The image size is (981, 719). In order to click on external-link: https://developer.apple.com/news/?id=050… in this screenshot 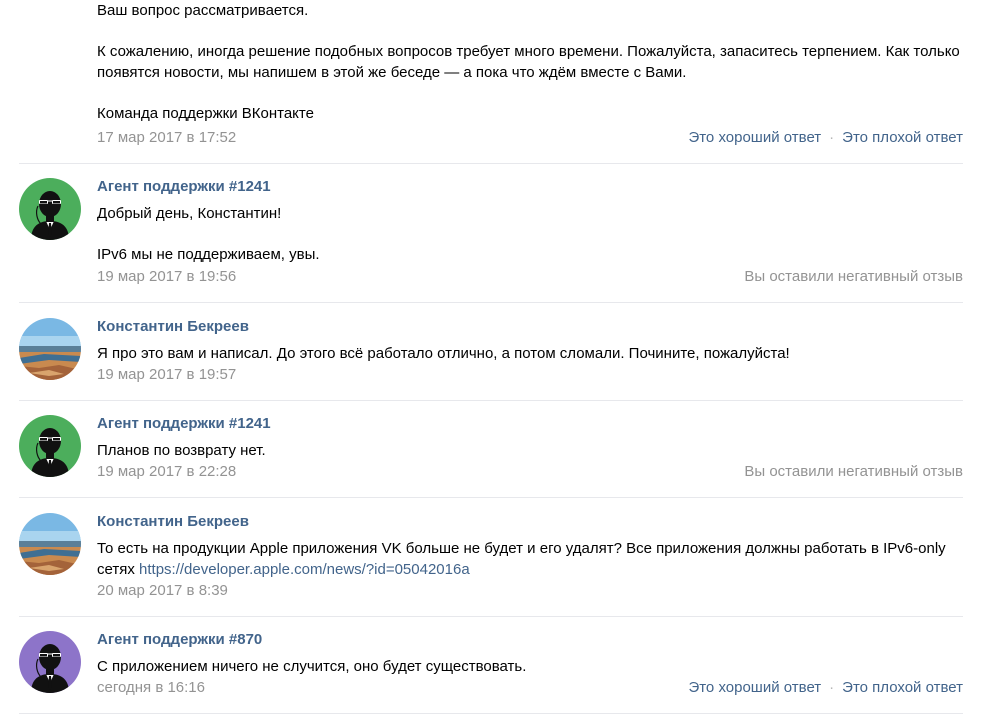, I will do `click(304, 569)`.